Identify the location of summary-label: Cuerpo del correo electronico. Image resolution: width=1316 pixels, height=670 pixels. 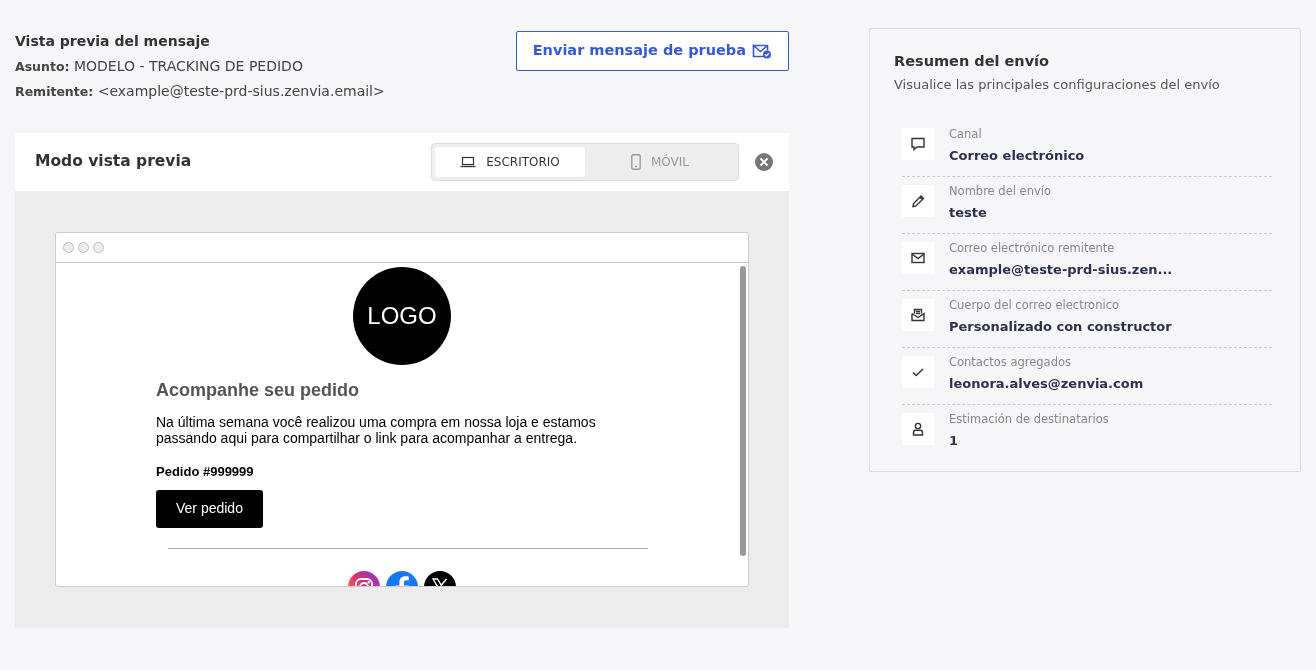
(1034, 306).